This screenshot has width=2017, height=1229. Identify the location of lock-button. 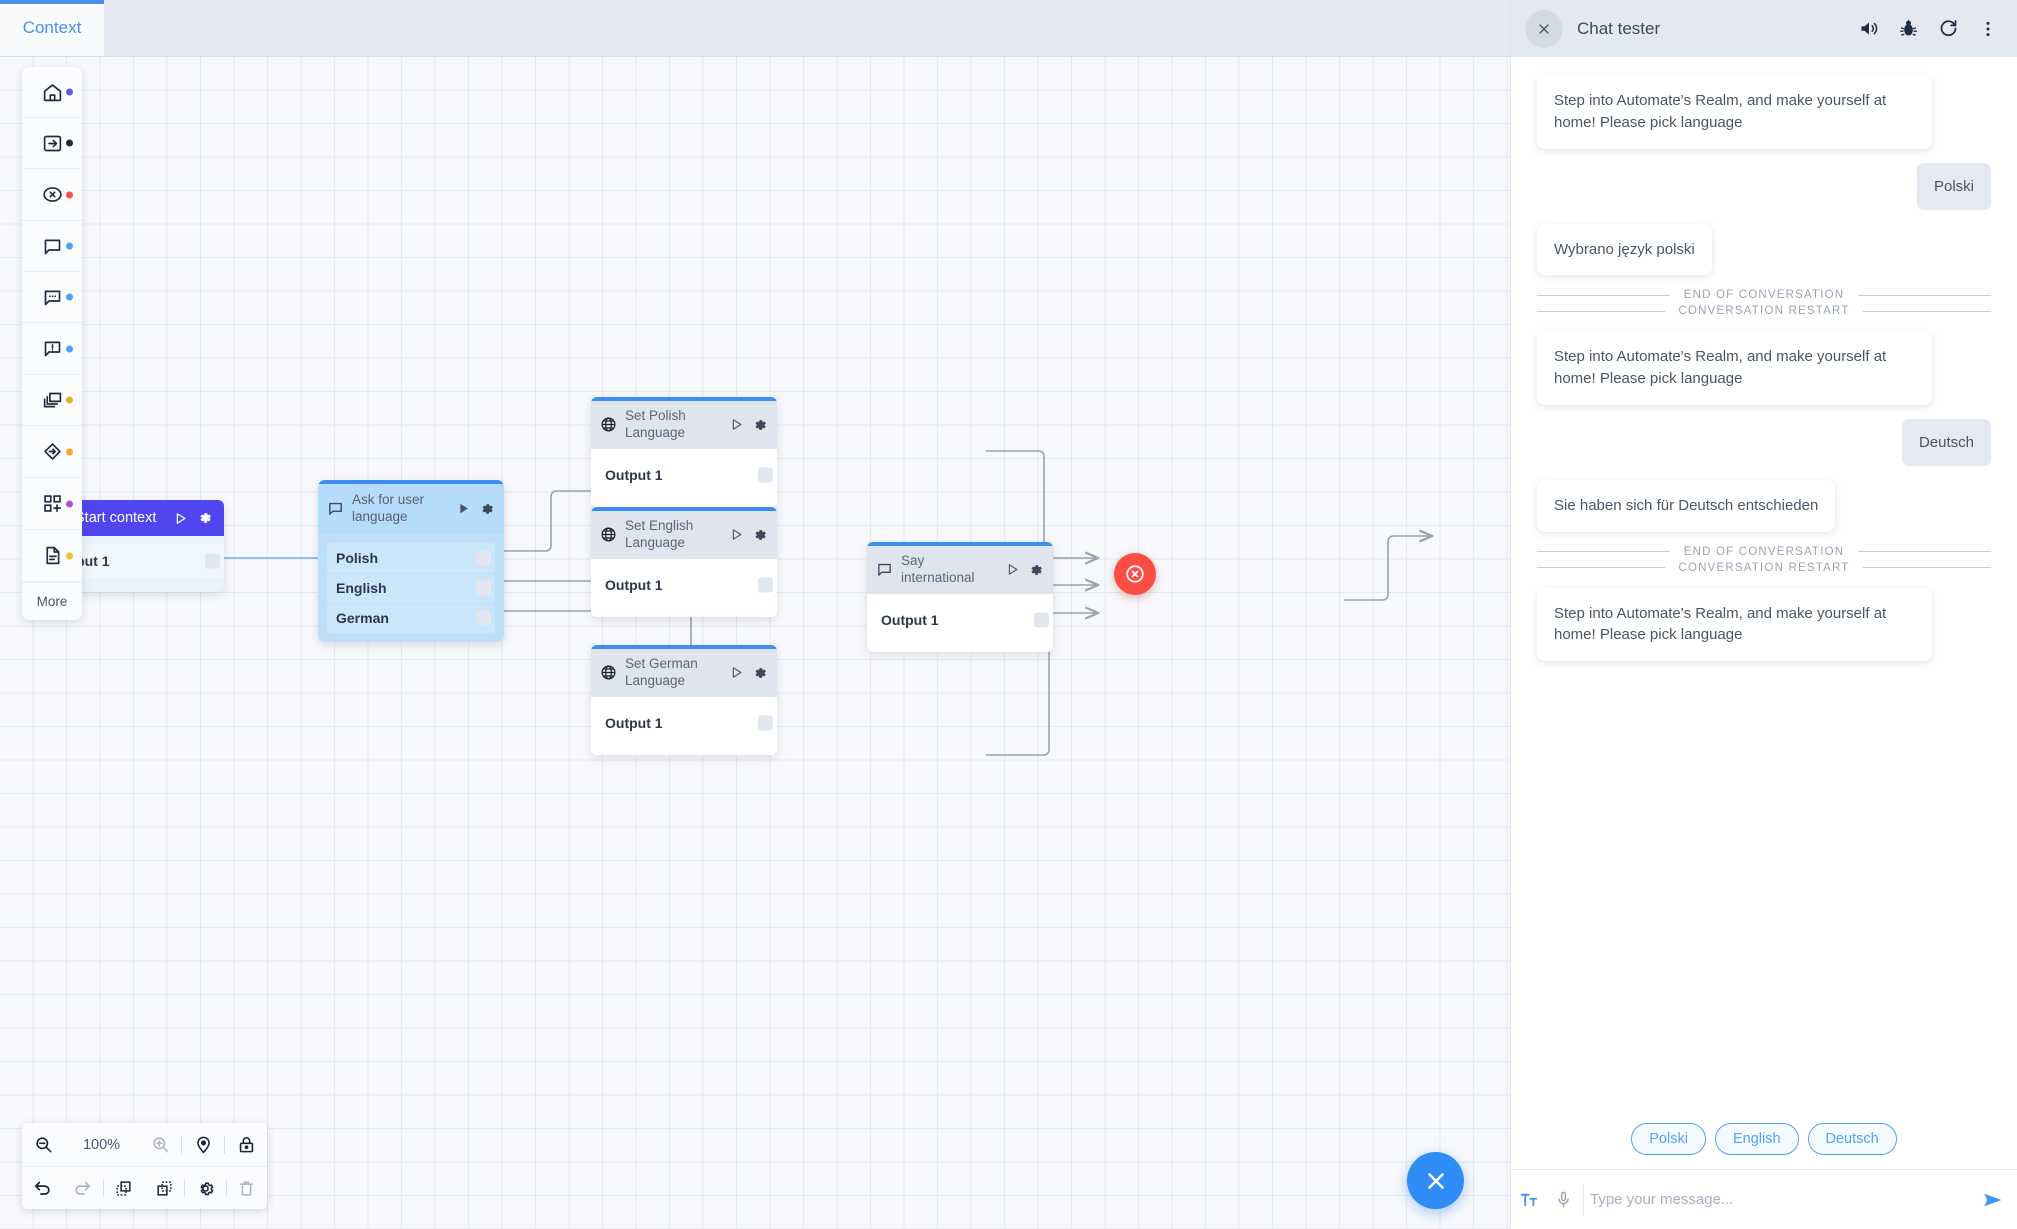
(246, 1144).